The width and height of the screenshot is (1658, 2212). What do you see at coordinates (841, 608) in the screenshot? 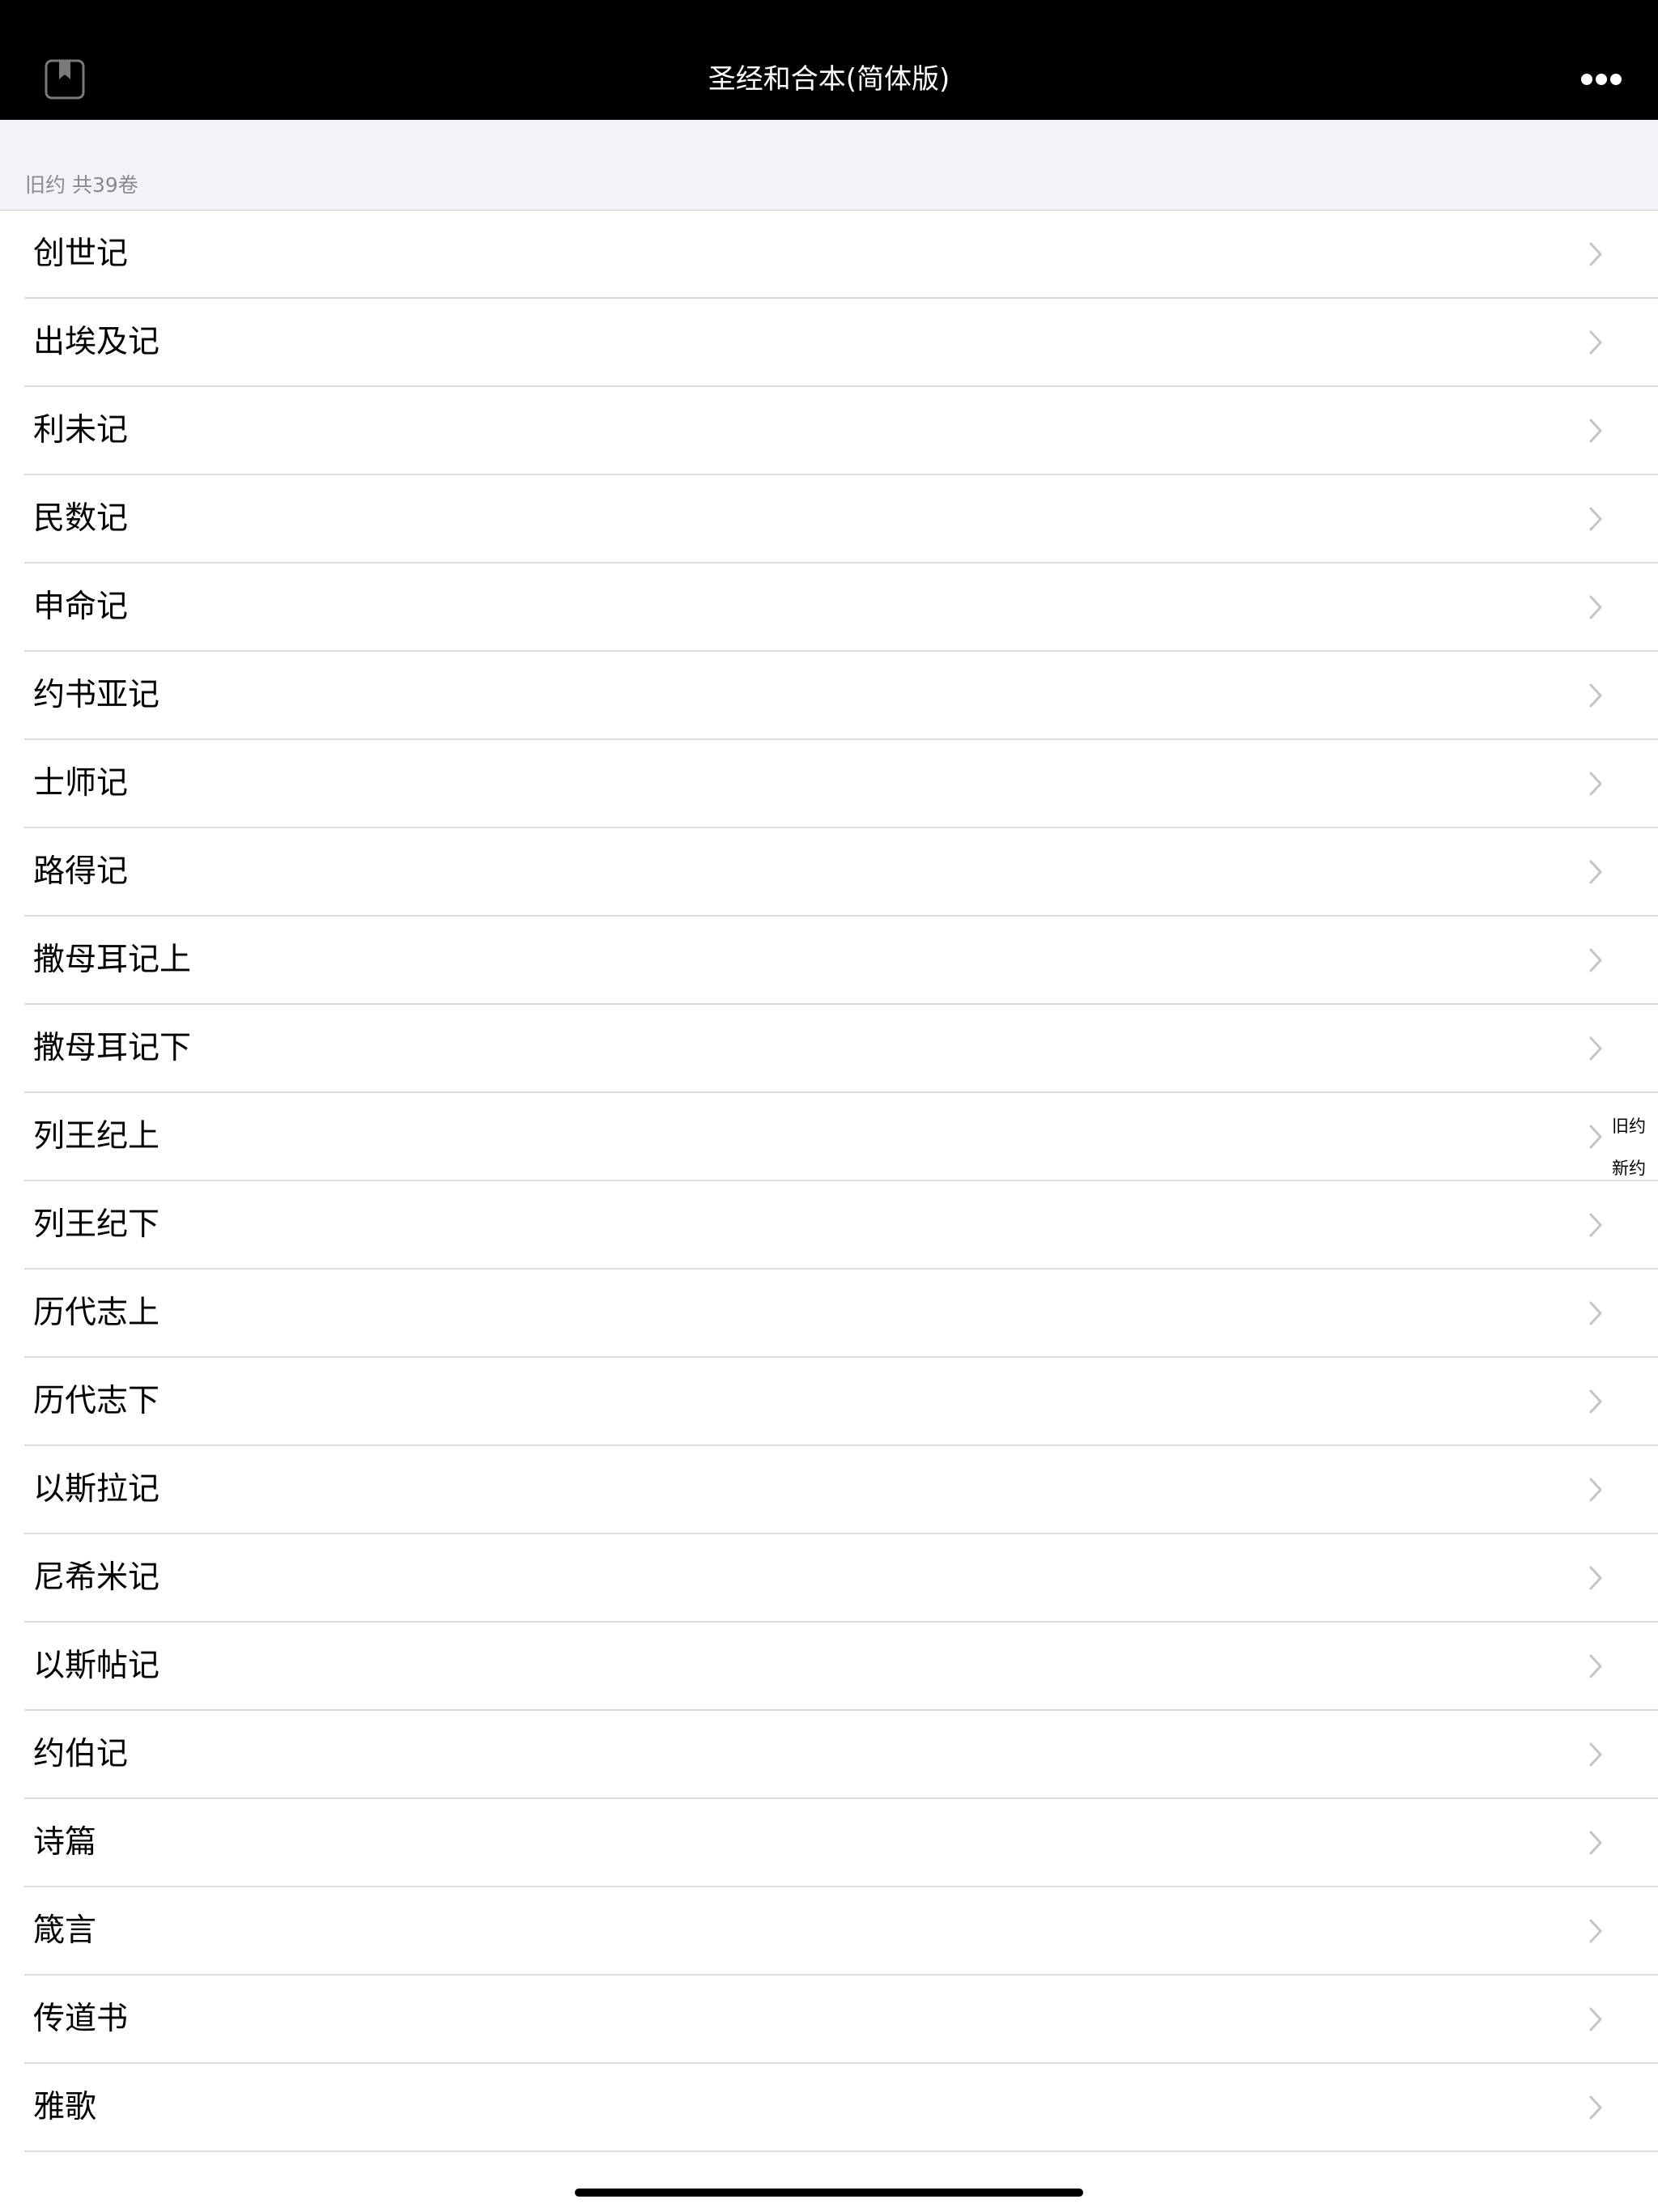
I see `book-row: 申命记` at bounding box center [841, 608].